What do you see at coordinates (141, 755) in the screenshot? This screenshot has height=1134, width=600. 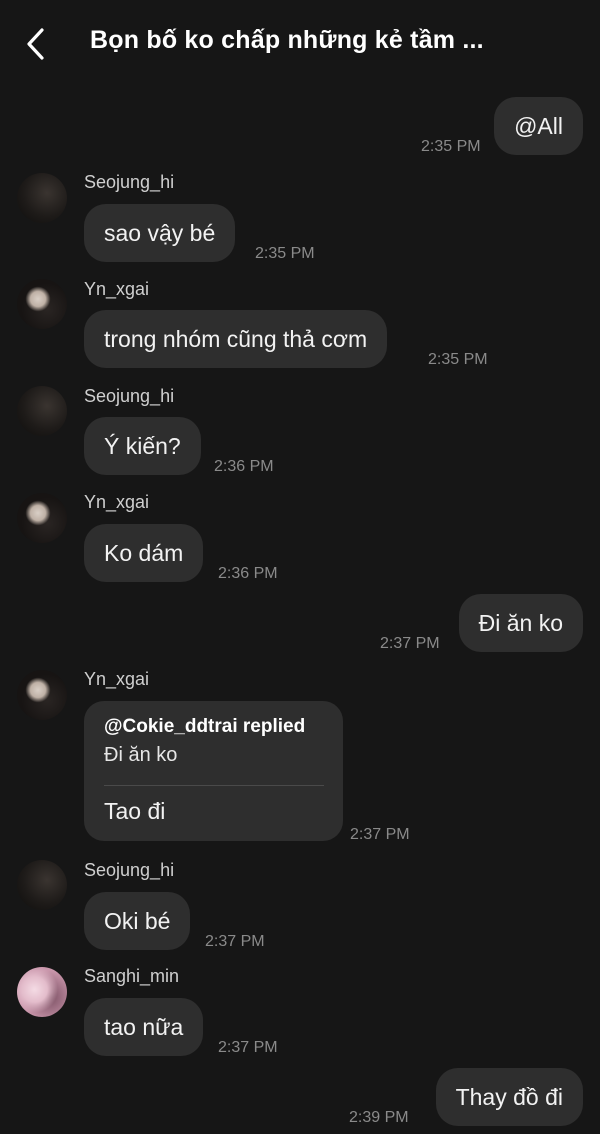 I see `quoted-message: Đi ăn ko` at bounding box center [141, 755].